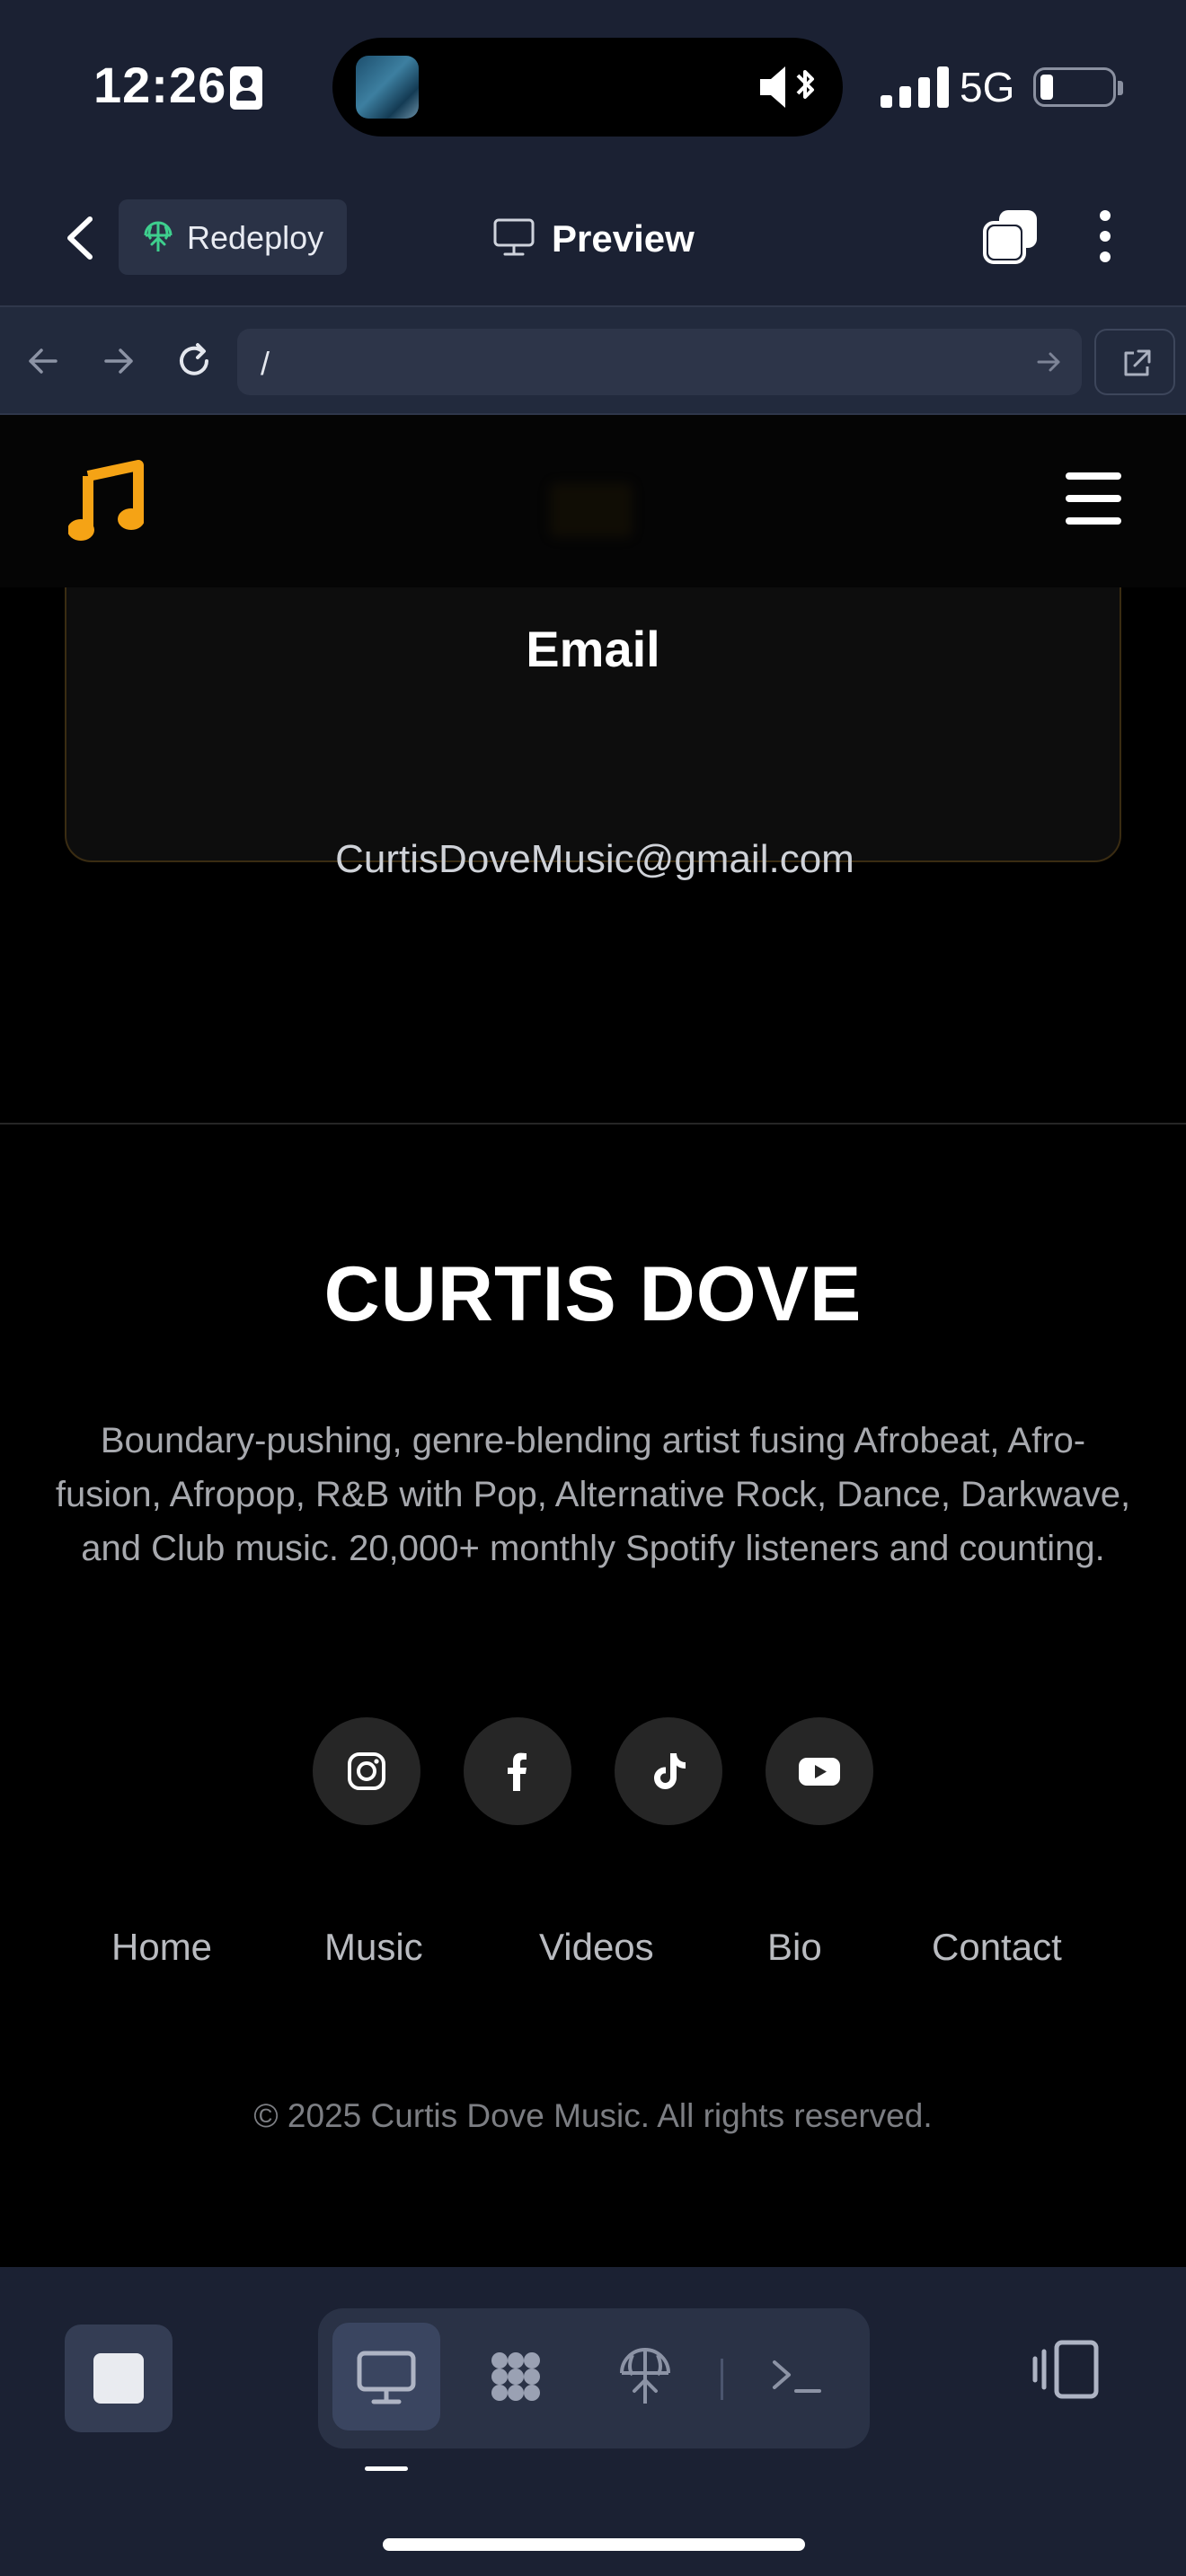  I want to click on dynamic-island, so click(587, 87).